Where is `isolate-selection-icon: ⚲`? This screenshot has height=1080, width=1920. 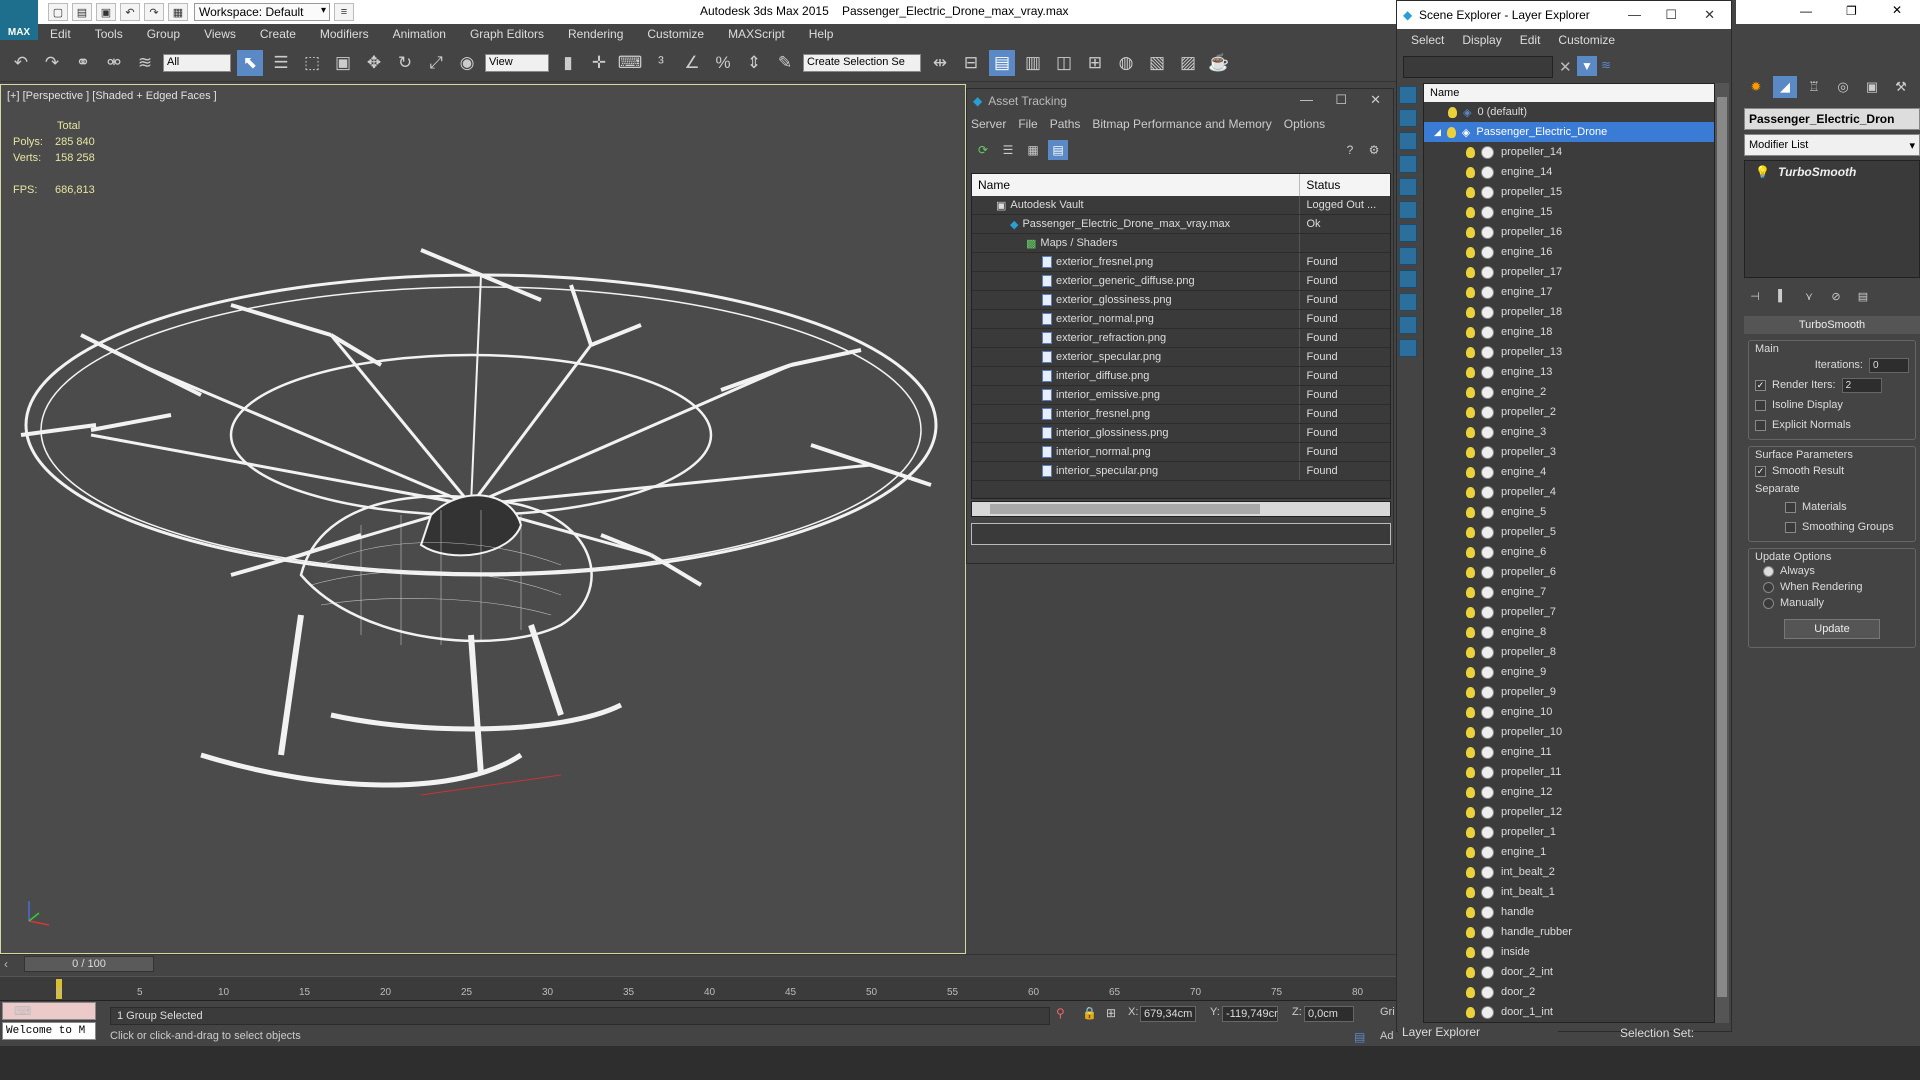 isolate-selection-icon: ⚲ is located at coordinates (1060, 1013).